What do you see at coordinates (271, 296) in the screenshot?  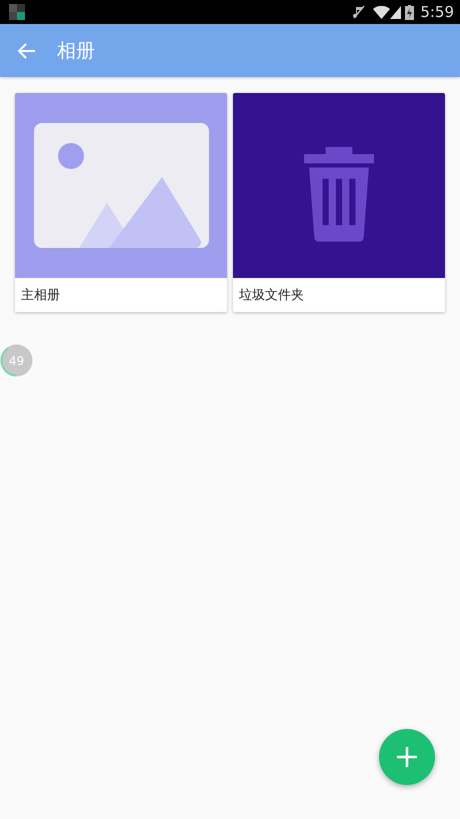 I see `album-name: 垃圾文件夹` at bounding box center [271, 296].